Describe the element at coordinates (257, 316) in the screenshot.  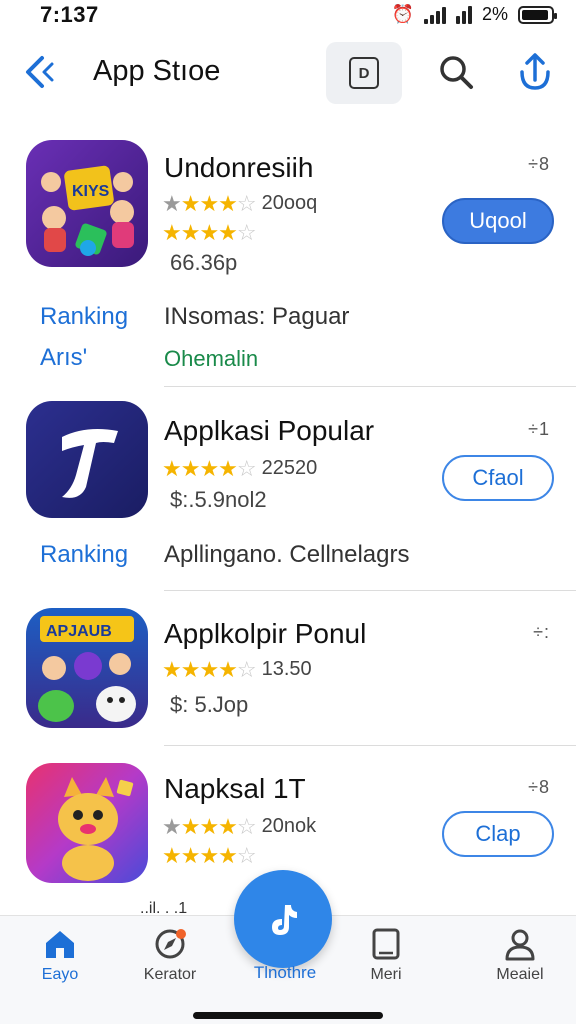
I see `ranking-text: INsomas: Paguar` at that location.